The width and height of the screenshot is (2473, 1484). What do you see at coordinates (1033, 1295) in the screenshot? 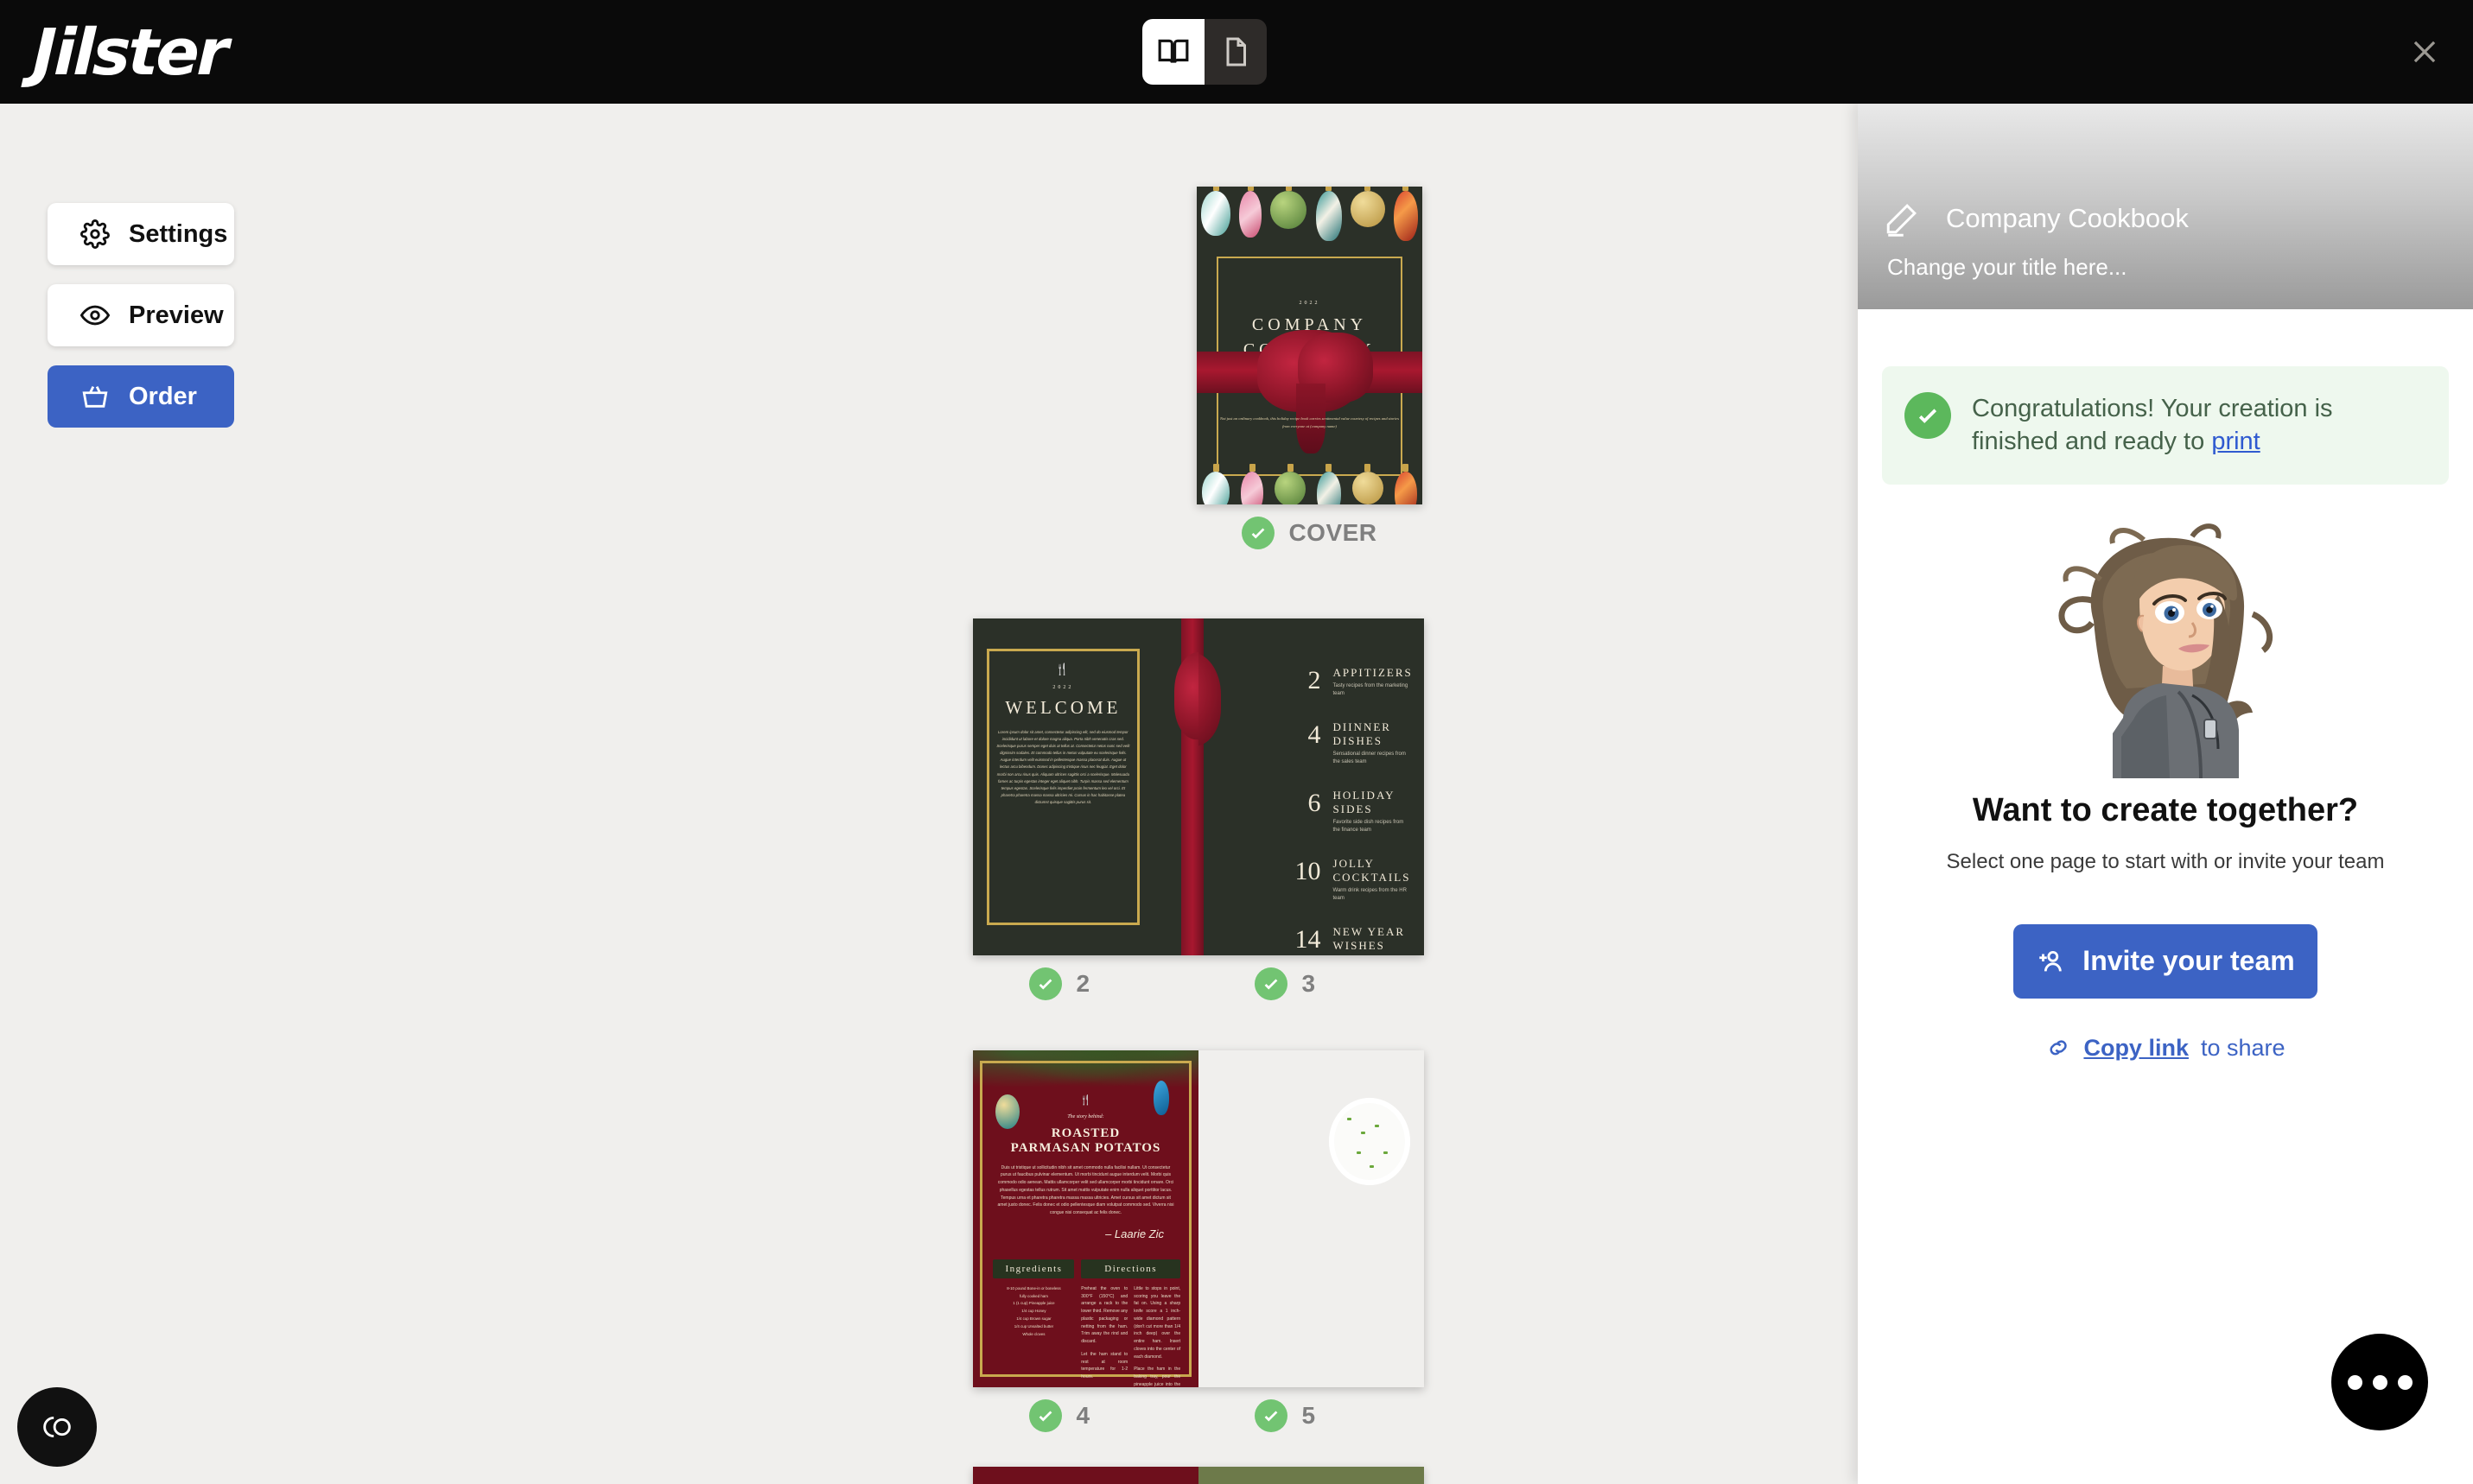
I see `ingredient-item: fully cooked ham` at bounding box center [1033, 1295].